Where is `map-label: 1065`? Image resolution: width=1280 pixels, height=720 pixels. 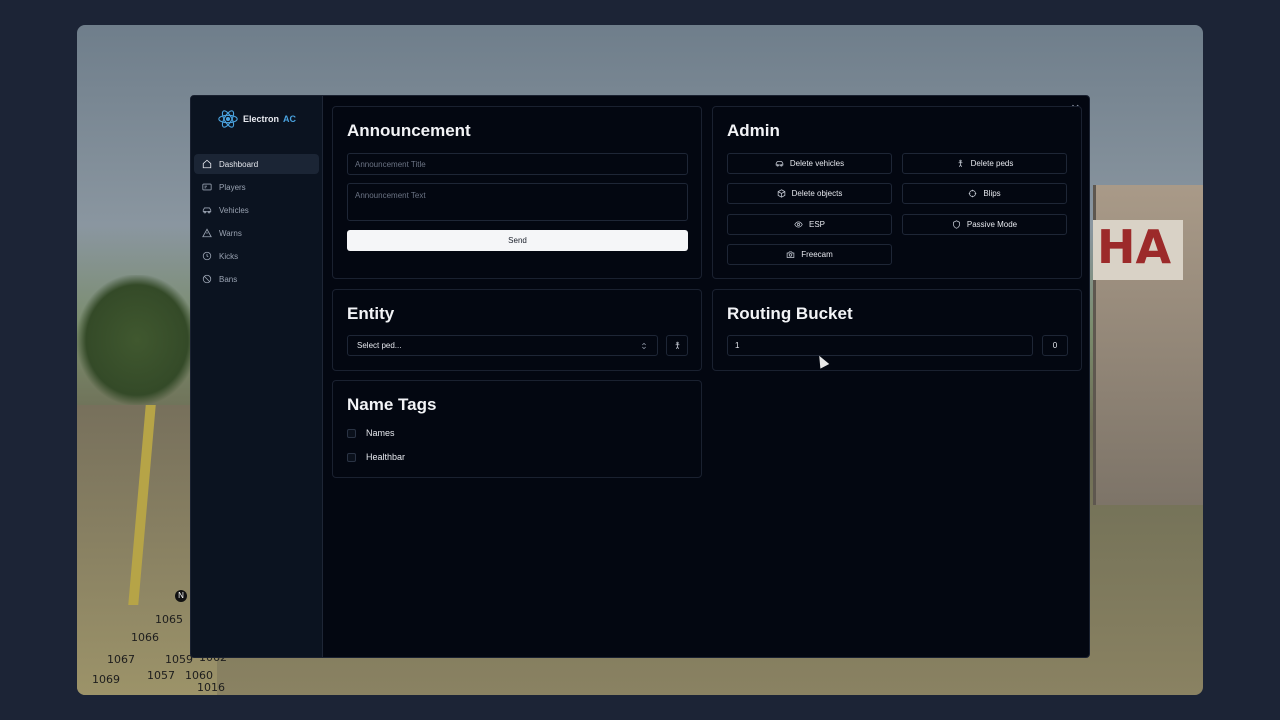 map-label: 1065 is located at coordinates (169, 619).